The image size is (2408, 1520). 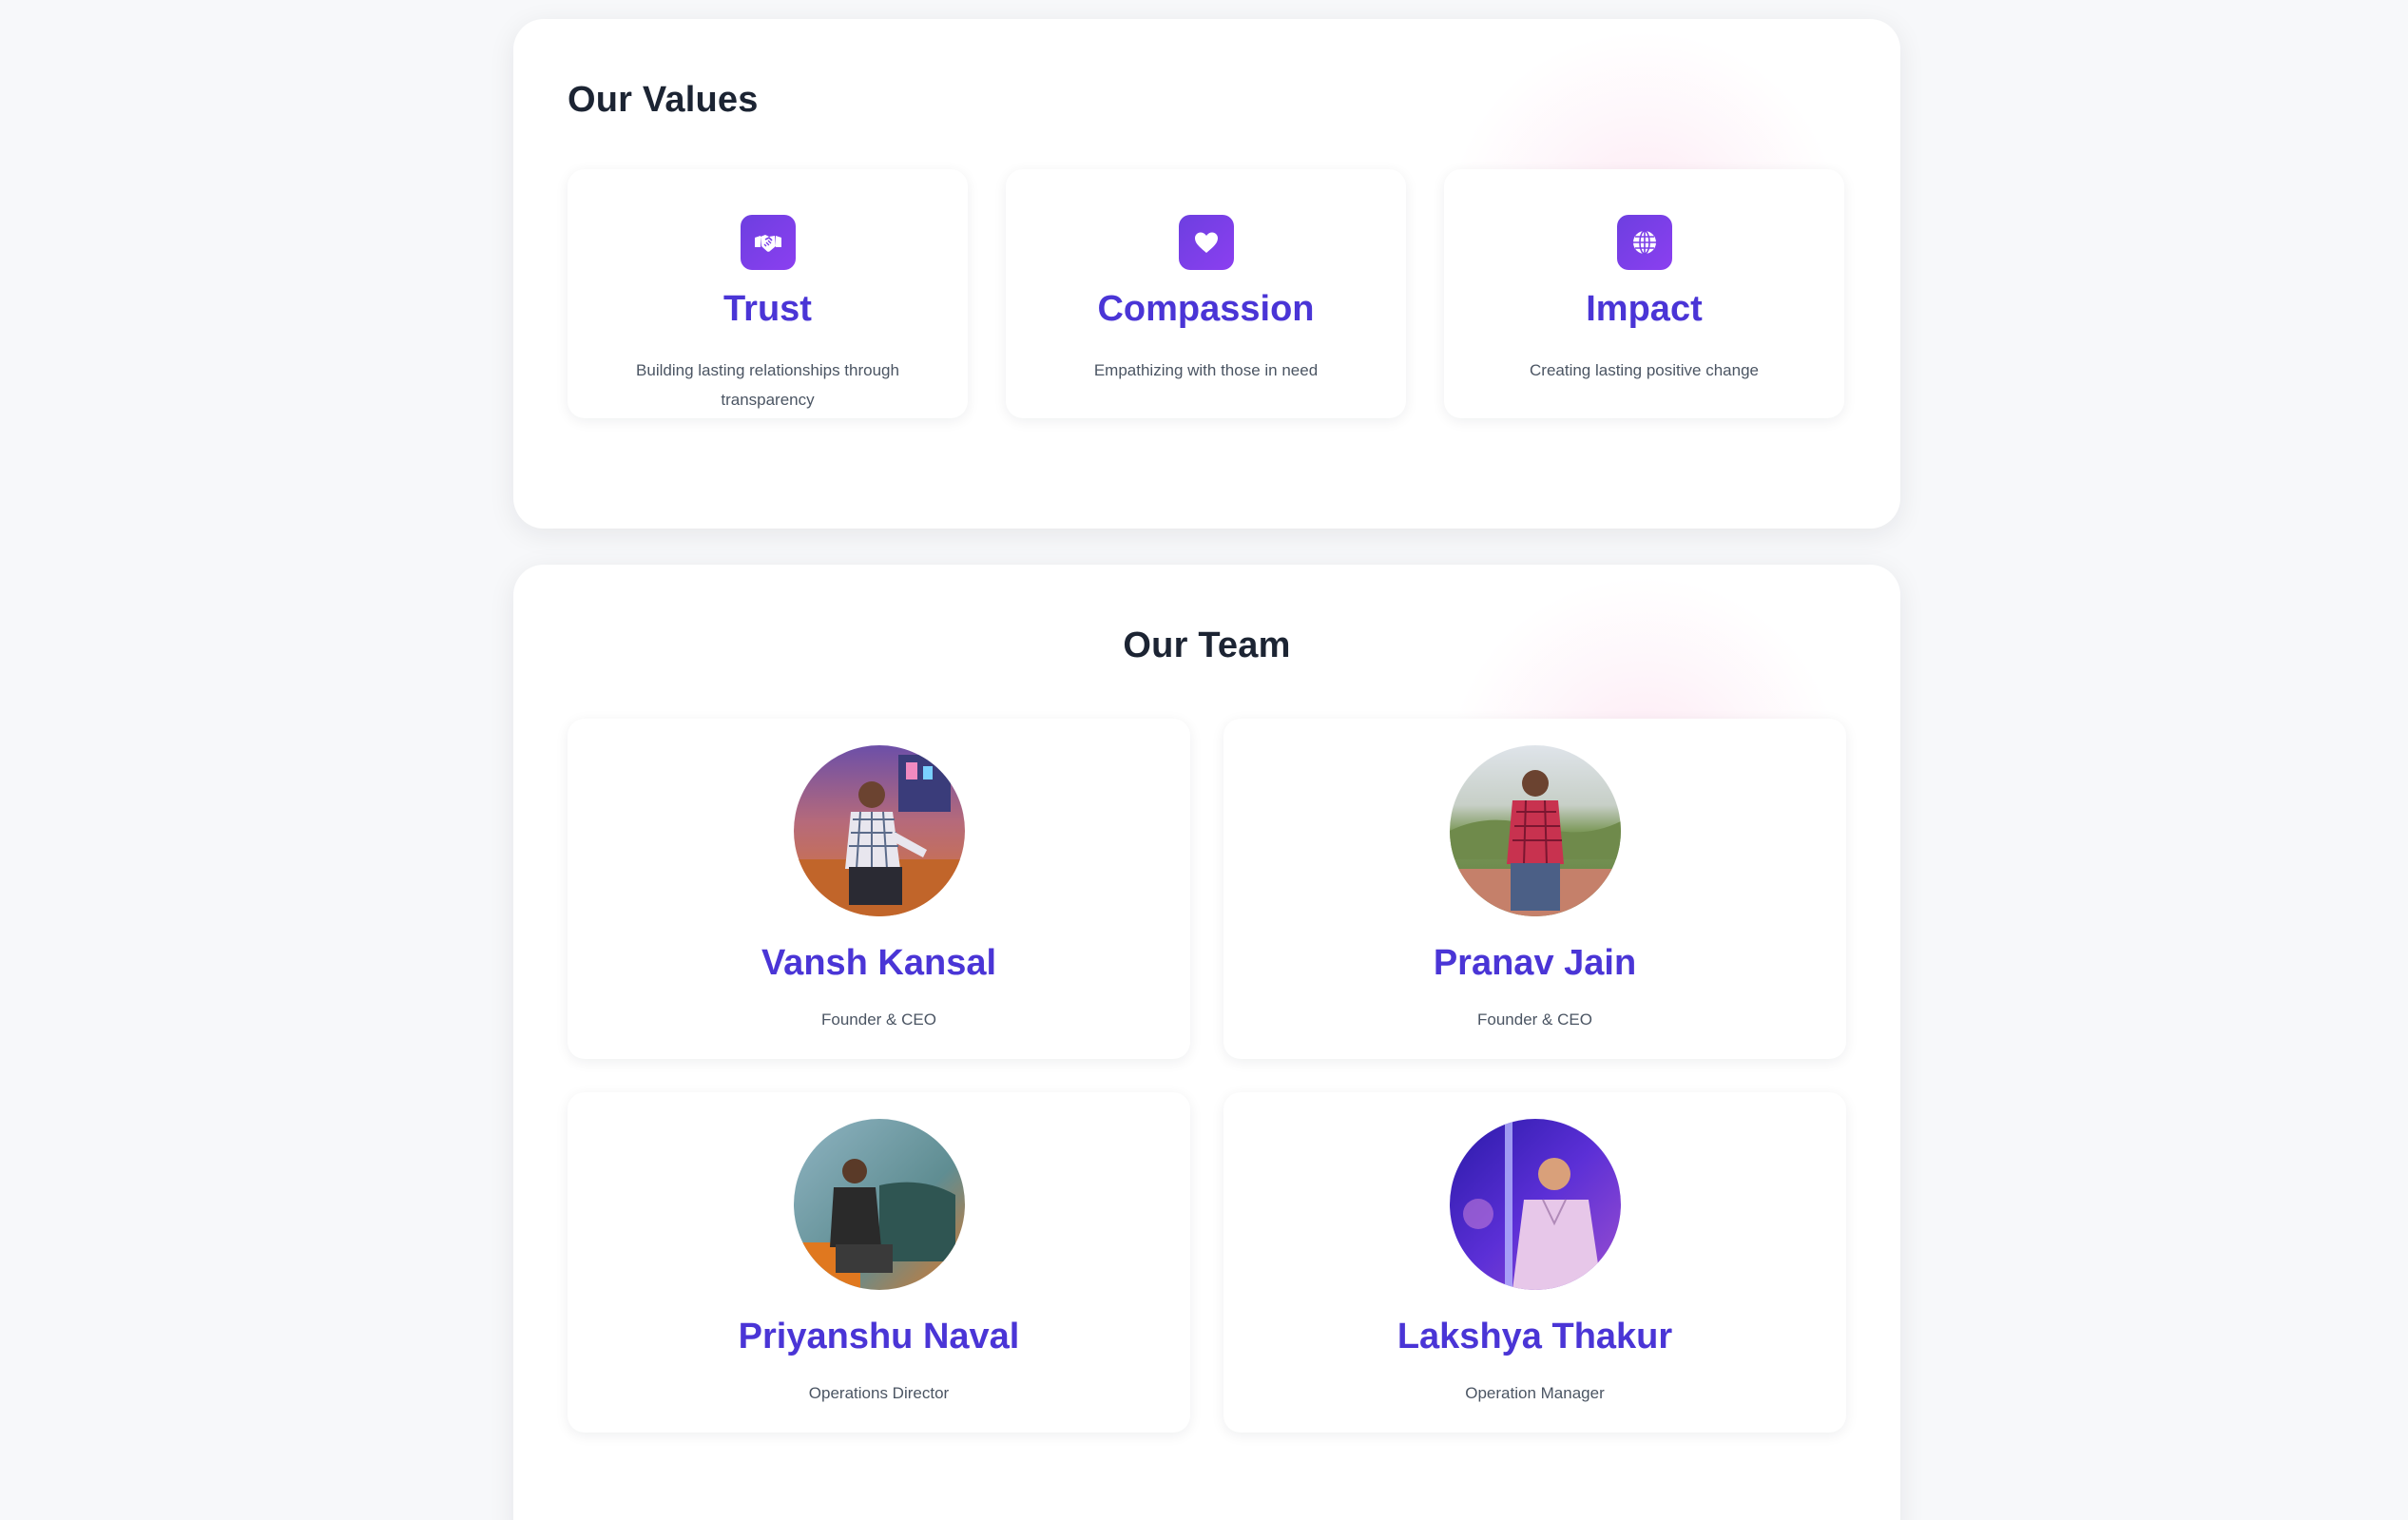 What do you see at coordinates (768, 242) in the screenshot?
I see `handshake-icon` at bounding box center [768, 242].